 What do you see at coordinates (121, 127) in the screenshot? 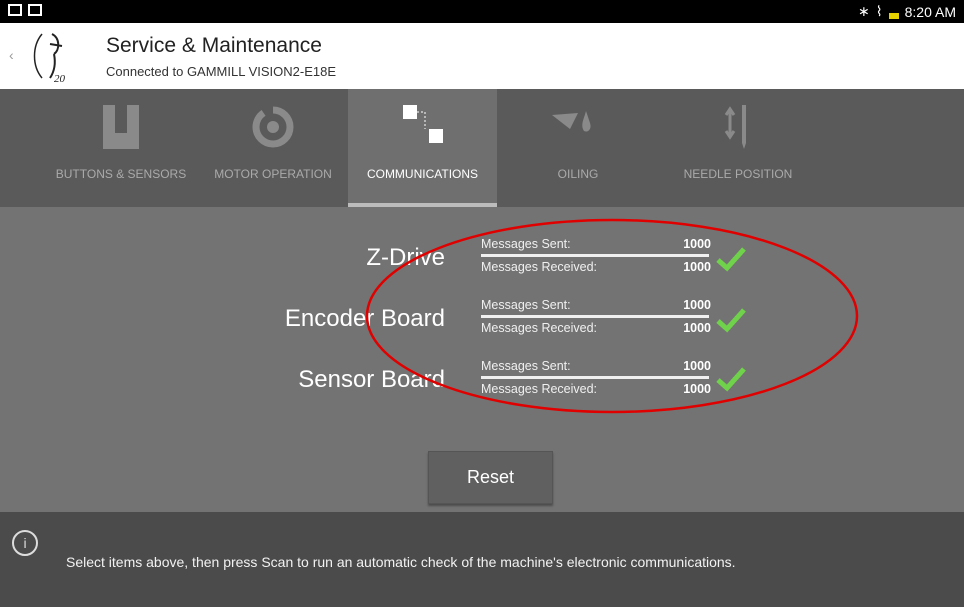
I see `buttons-sensors-icon` at bounding box center [121, 127].